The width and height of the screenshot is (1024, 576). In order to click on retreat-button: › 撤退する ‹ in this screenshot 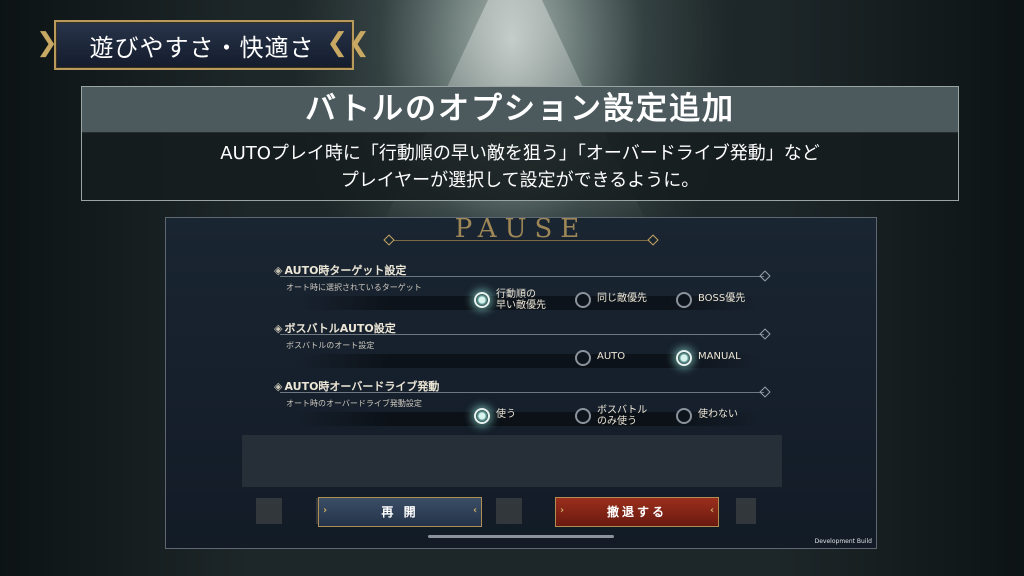, I will do `click(637, 512)`.